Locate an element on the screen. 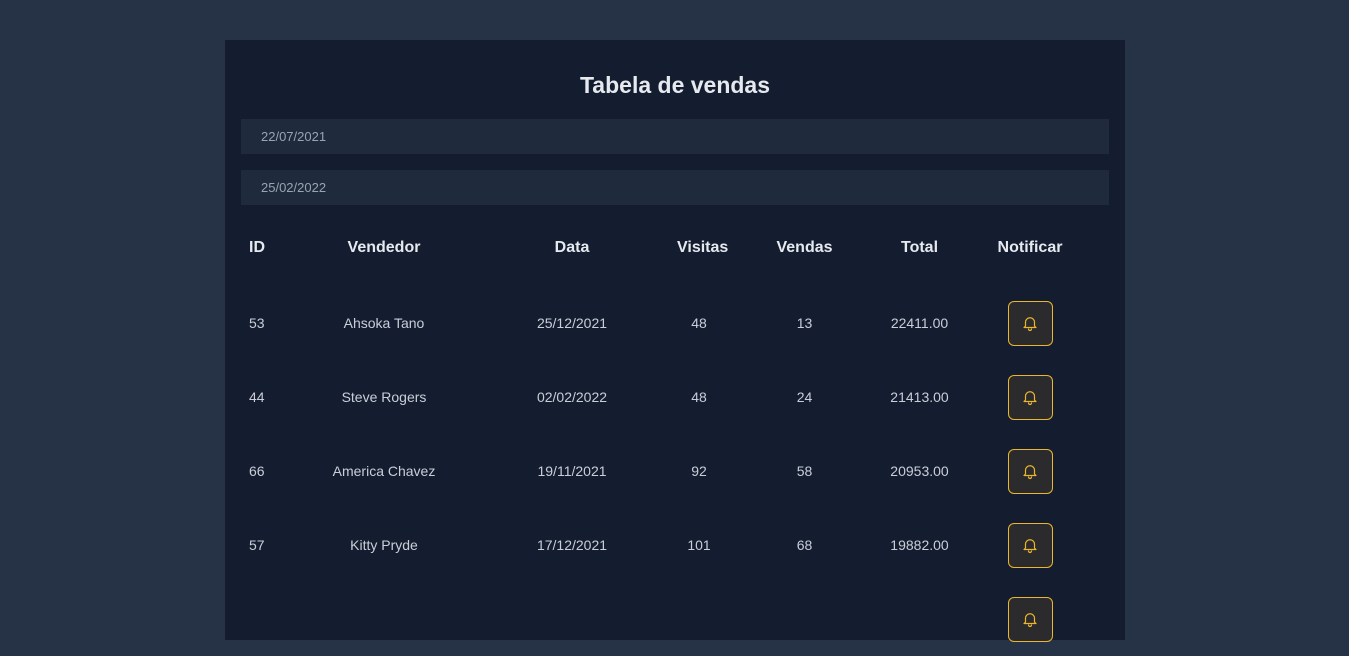 The image size is (1349, 656). cell-date: 02/02/2022 is located at coordinates (572, 397).